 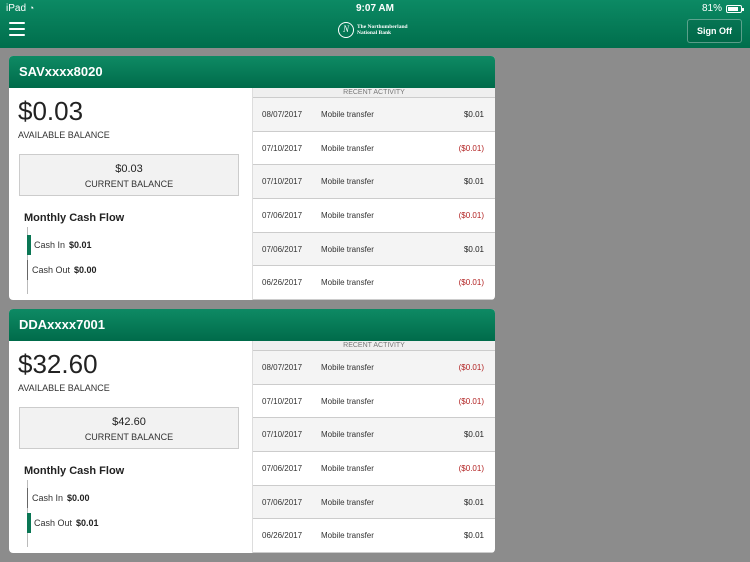 I want to click on bank-logo: N The Northumberland National Bank, so click(x=373, y=30).